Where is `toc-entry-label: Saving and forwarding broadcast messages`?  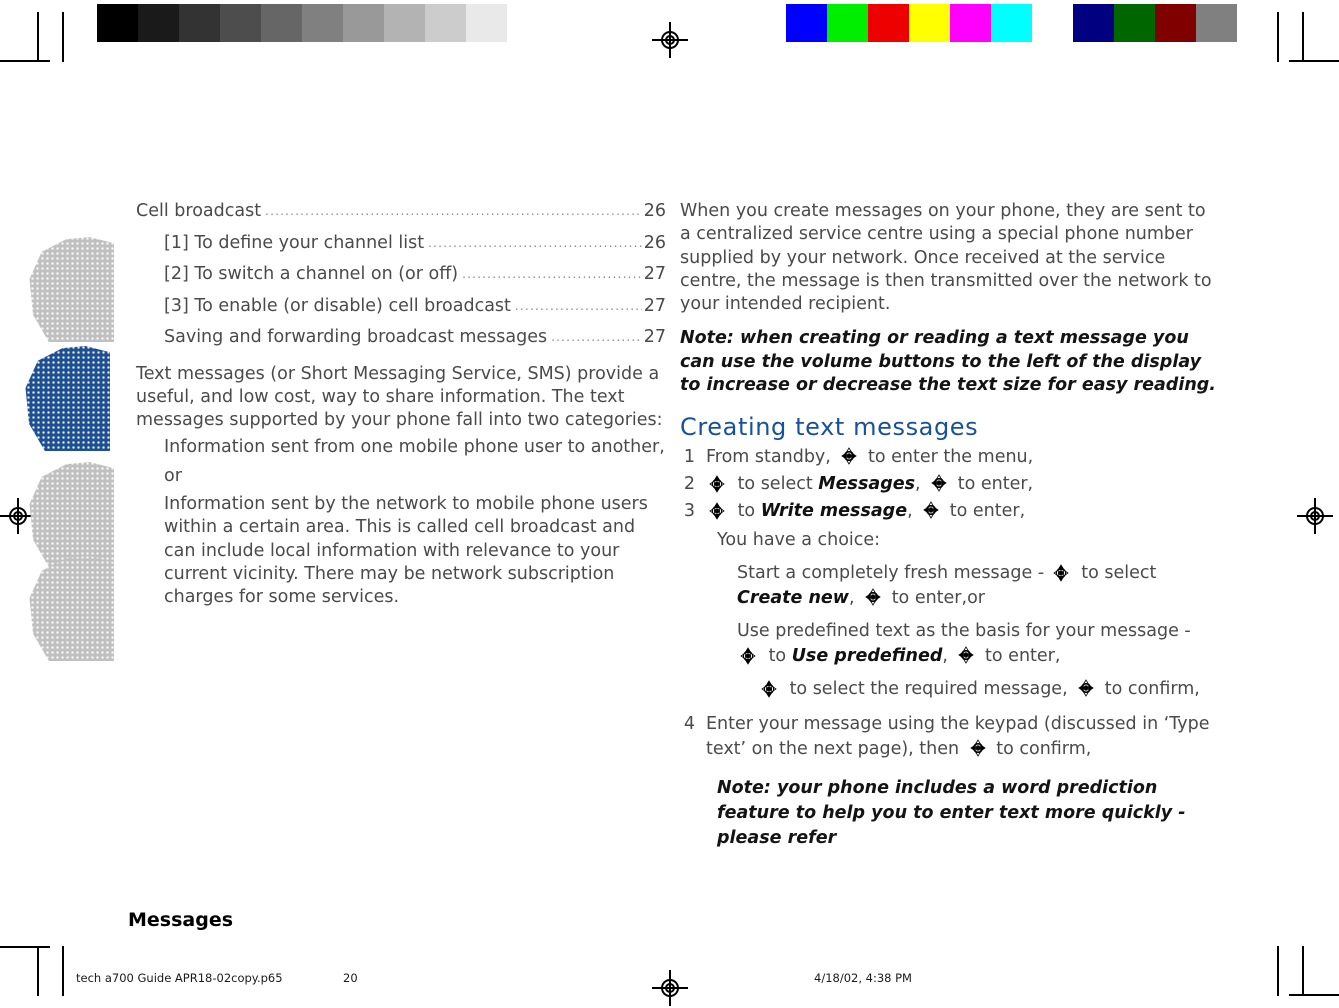 toc-entry-label: Saving and forwarding broadcast messages is located at coordinates (356, 337).